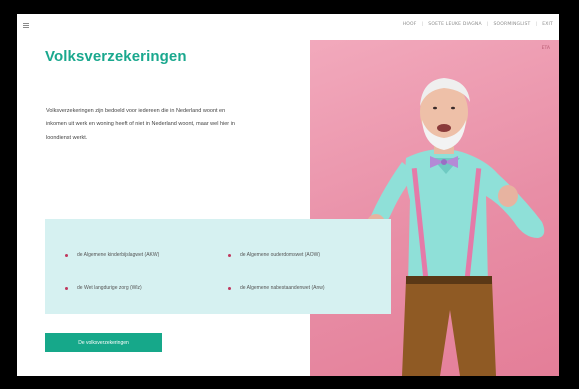  Describe the element at coordinates (282, 288) in the screenshot. I see `list-item-label: de Algemene nabestaandenwet (Anw)` at that location.